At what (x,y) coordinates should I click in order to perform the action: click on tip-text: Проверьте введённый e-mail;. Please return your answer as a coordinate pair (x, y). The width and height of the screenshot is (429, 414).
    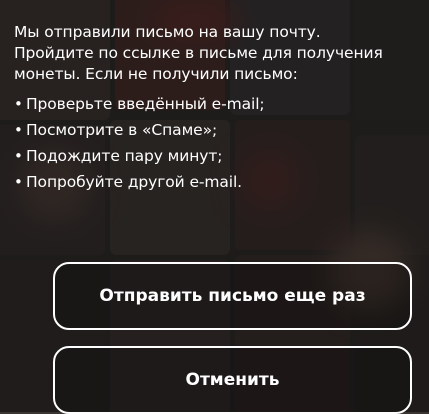
    Looking at the image, I should click on (145, 104).